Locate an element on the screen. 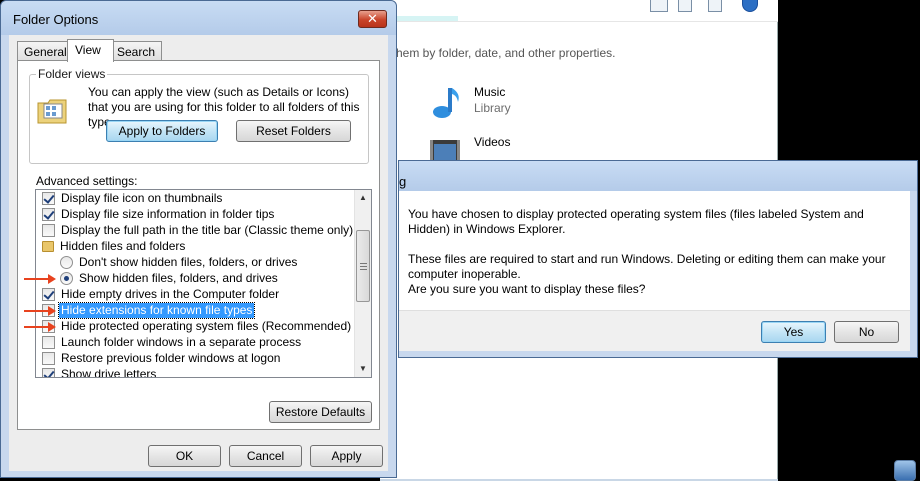 This screenshot has height=481, width=920. setting-row: Hide empty drives in the Computer folder is located at coordinates (192, 294).